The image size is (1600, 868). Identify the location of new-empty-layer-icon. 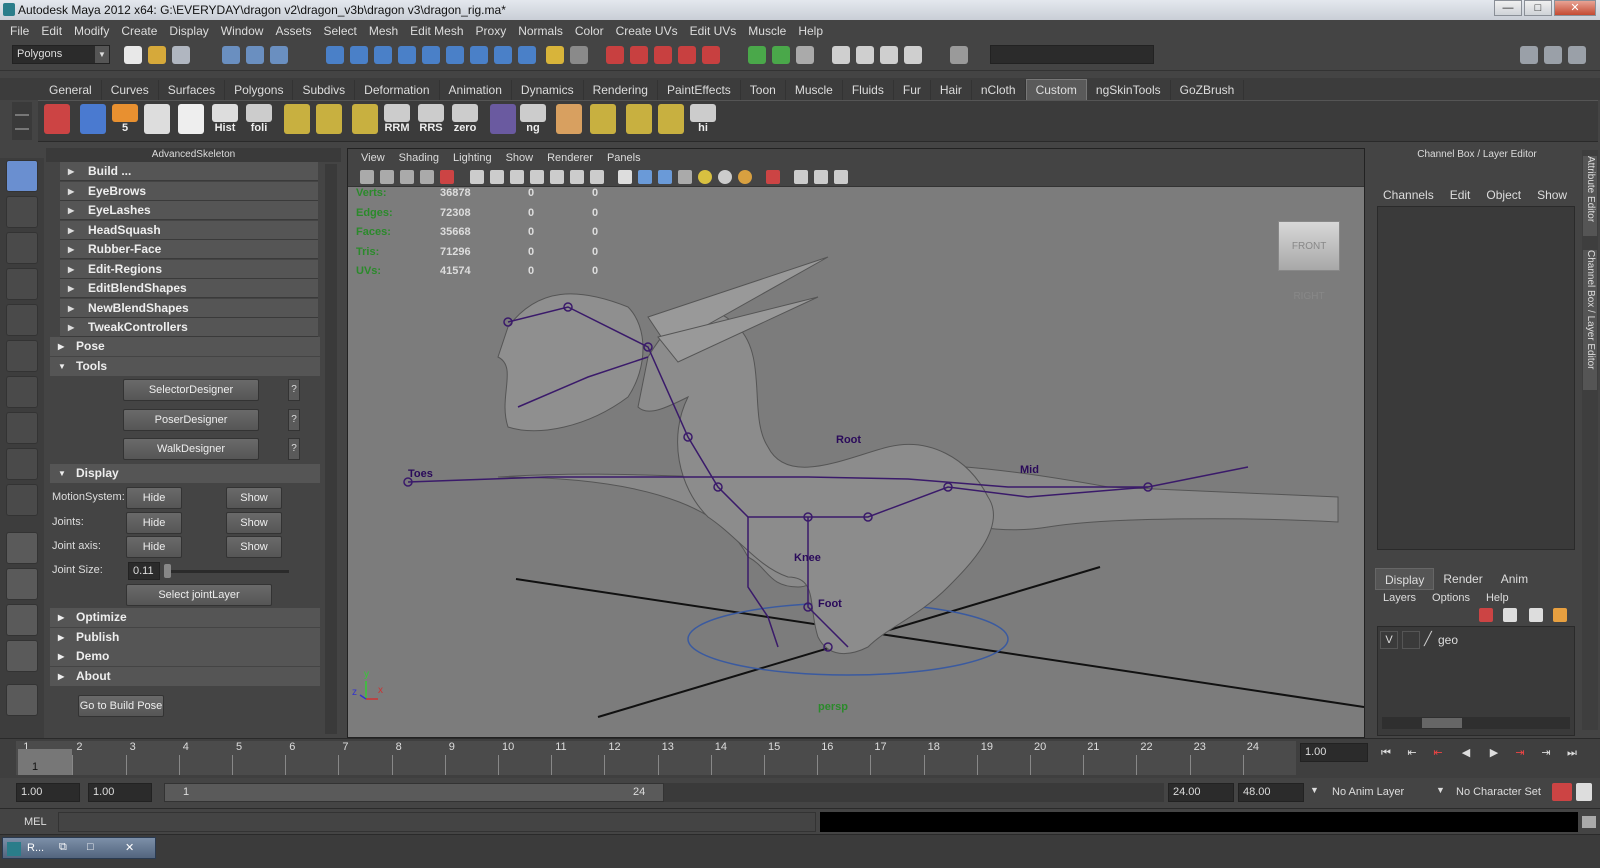
(1510, 615).